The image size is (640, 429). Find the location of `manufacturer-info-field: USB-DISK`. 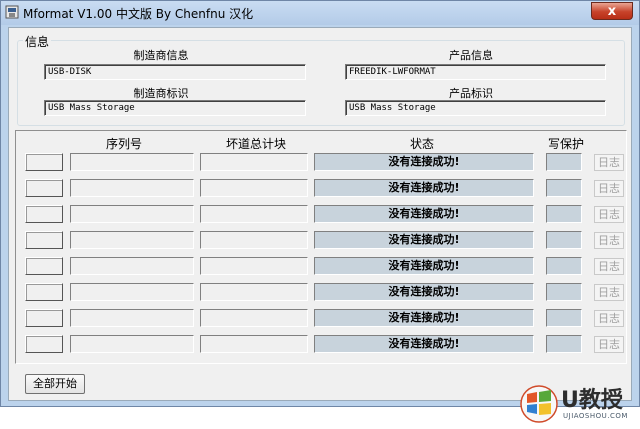

manufacturer-info-field: USB-DISK is located at coordinates (175, 72).